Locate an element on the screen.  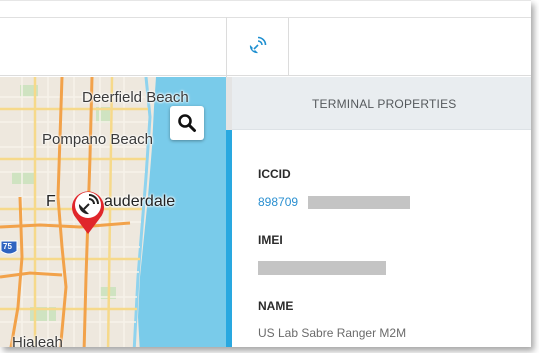
imei-label: IMEI is located at coordinates (270, 240).